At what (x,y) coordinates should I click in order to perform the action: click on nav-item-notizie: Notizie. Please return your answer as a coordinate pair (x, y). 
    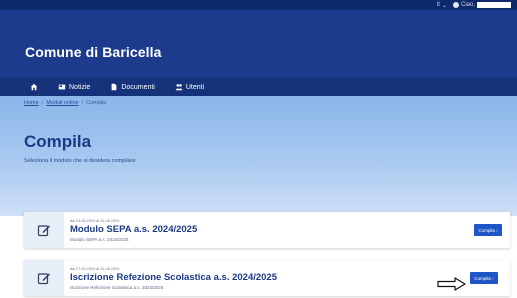
    Looking at the image, I should click on (74, 87).